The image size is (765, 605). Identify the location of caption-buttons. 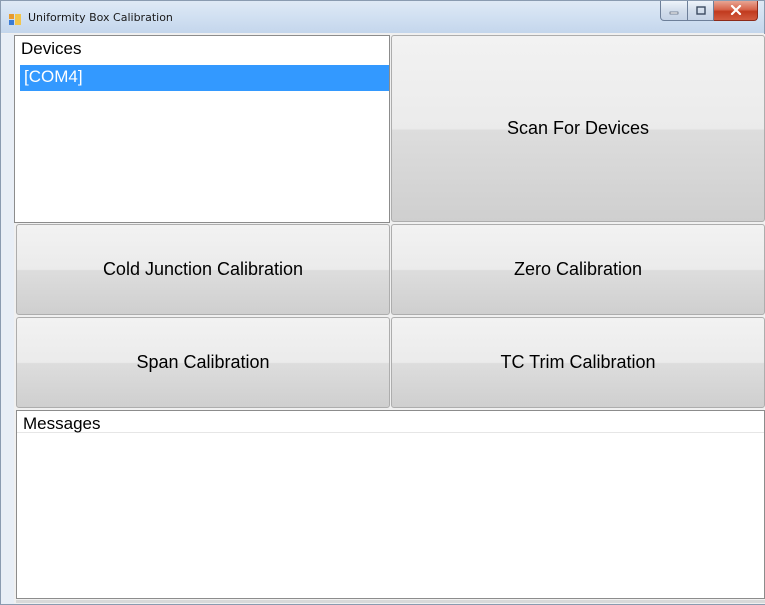
(709, 11).